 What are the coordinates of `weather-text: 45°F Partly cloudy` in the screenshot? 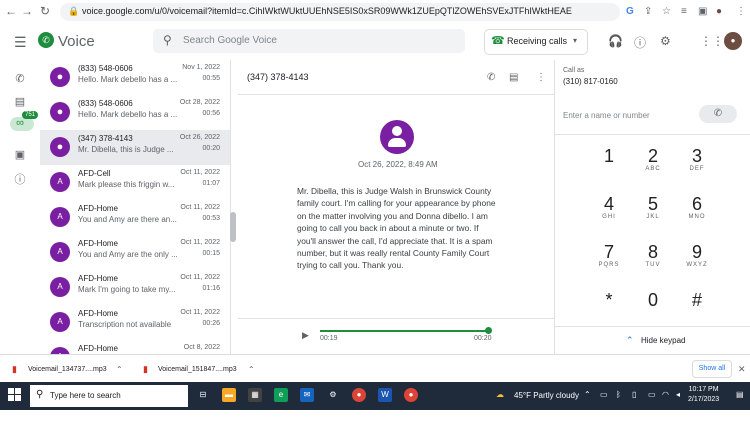 It's located at (546, 395).